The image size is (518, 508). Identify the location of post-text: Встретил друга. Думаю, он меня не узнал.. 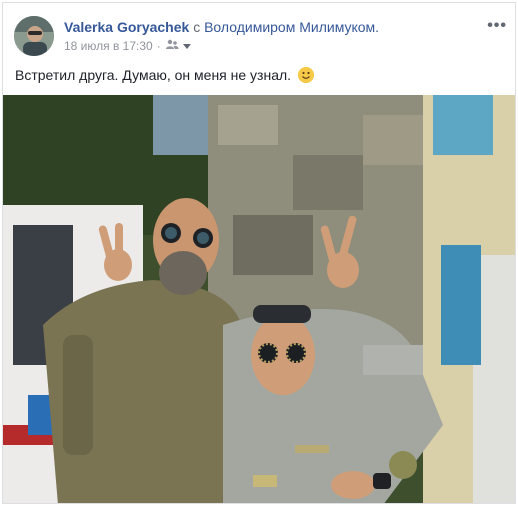
(164, 75).